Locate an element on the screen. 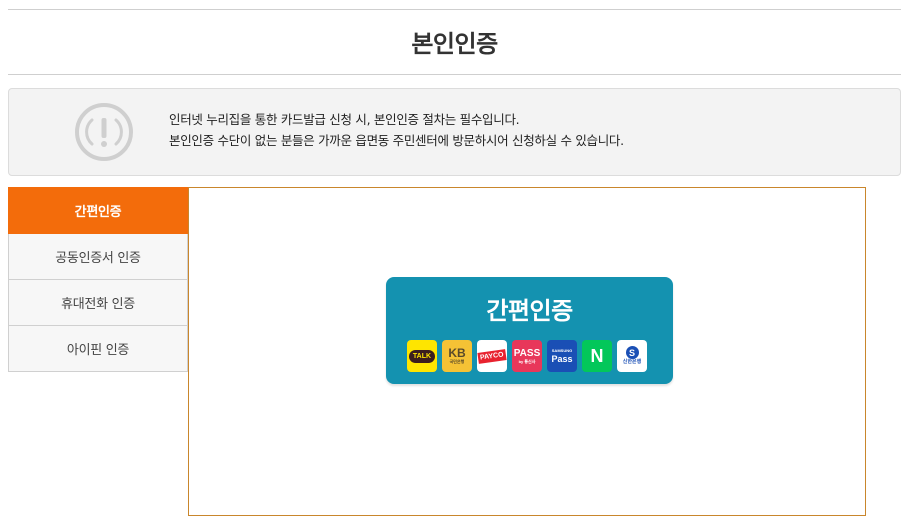  tab-joint-certificate: 공동인증서 인증 is located at coordinates (98, 257).